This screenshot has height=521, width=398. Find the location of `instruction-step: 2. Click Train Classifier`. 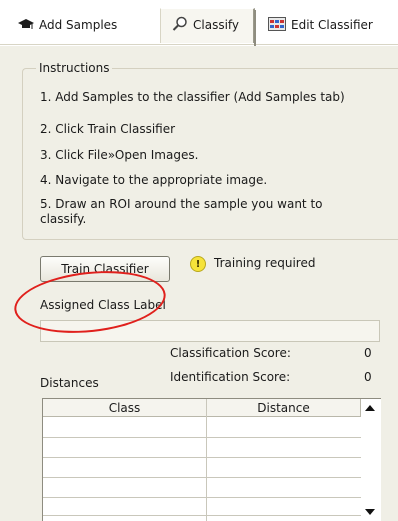

instruction-step: 2. Click Train Classifier is located at coordinates (108, 129).